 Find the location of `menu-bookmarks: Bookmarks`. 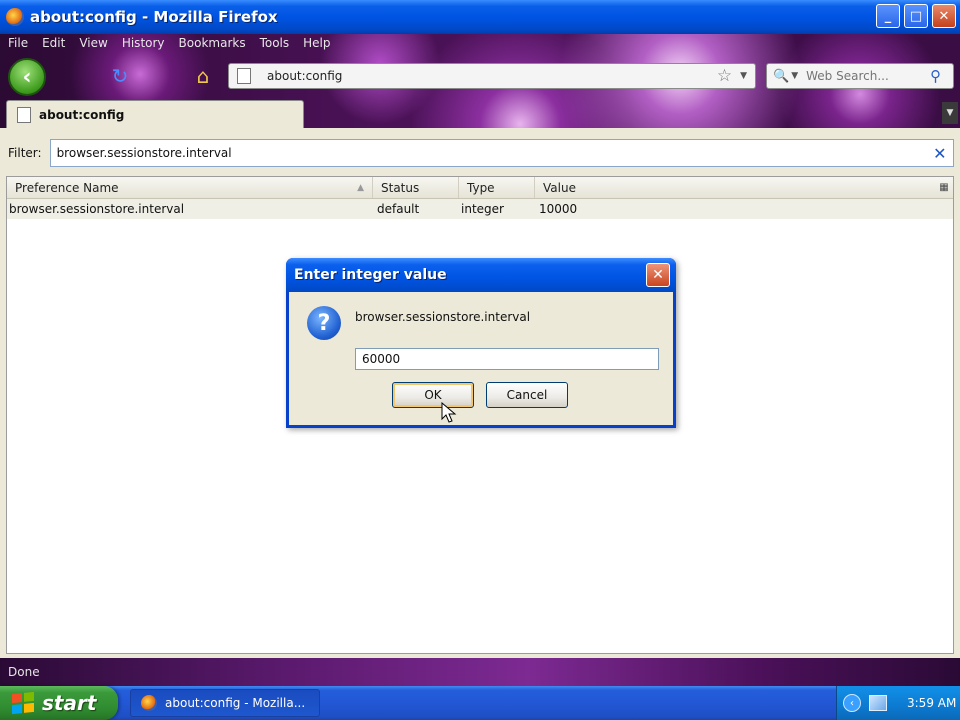

menu-bookmarks: Bookmarks is located at coordinates (212, 43).